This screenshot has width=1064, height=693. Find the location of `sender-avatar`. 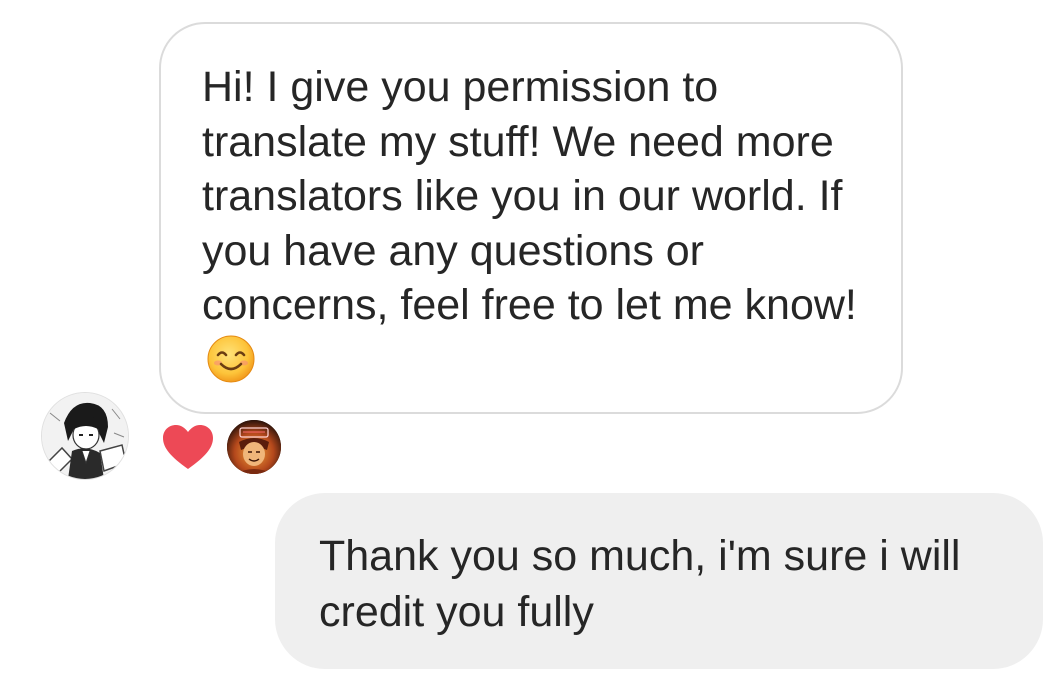

sender-avatar is located at coordinates (85, 436).